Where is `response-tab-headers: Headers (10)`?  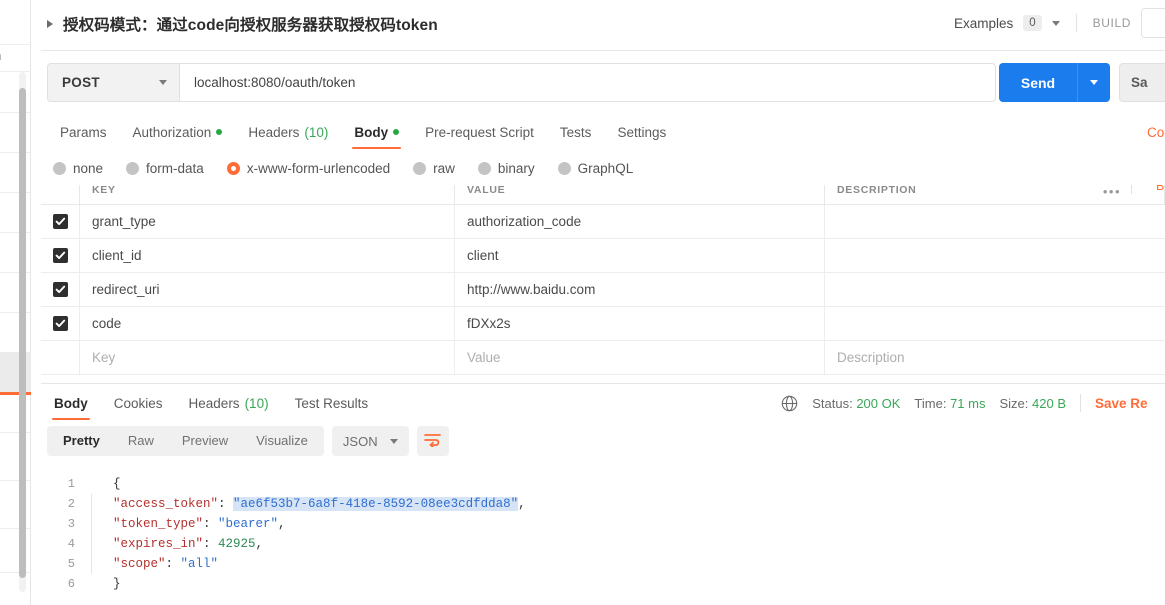 response-tab-headers: Headers (10) is located at coordinates (229, 403).